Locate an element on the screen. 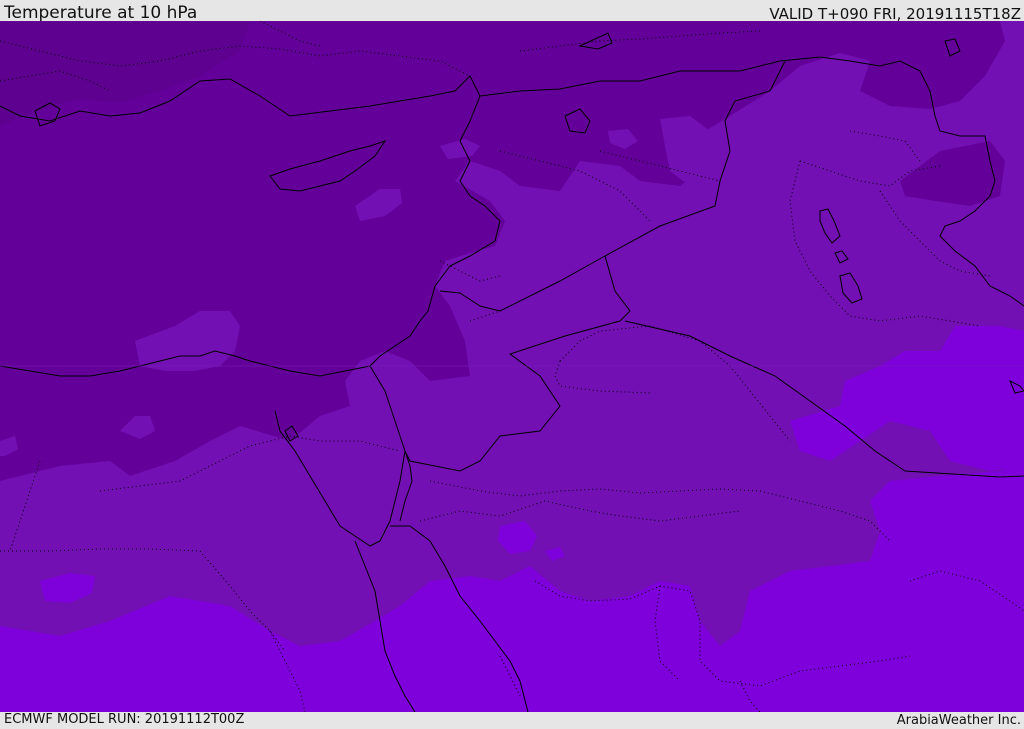 This screenshot has height=729, width=1024. map-title: Temperature at 10 hPa is located at coordinates (101, 13).